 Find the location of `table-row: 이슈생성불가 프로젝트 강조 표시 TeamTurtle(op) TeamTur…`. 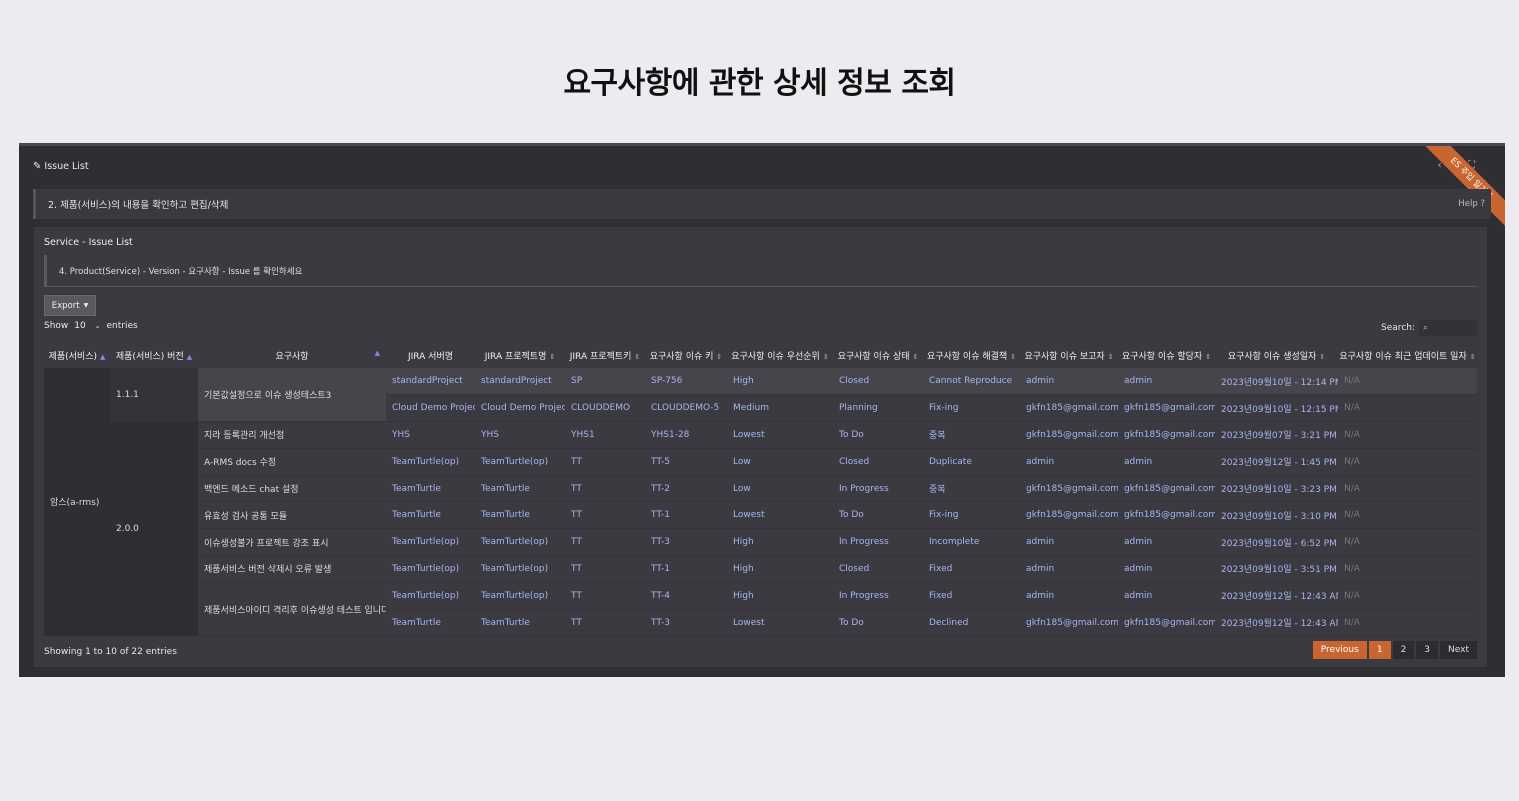

table-row: 이슈생성불가 프로젝트 강조 표시 TeamTurtle(op) TeamTur… is located at coordinates (760, 542).